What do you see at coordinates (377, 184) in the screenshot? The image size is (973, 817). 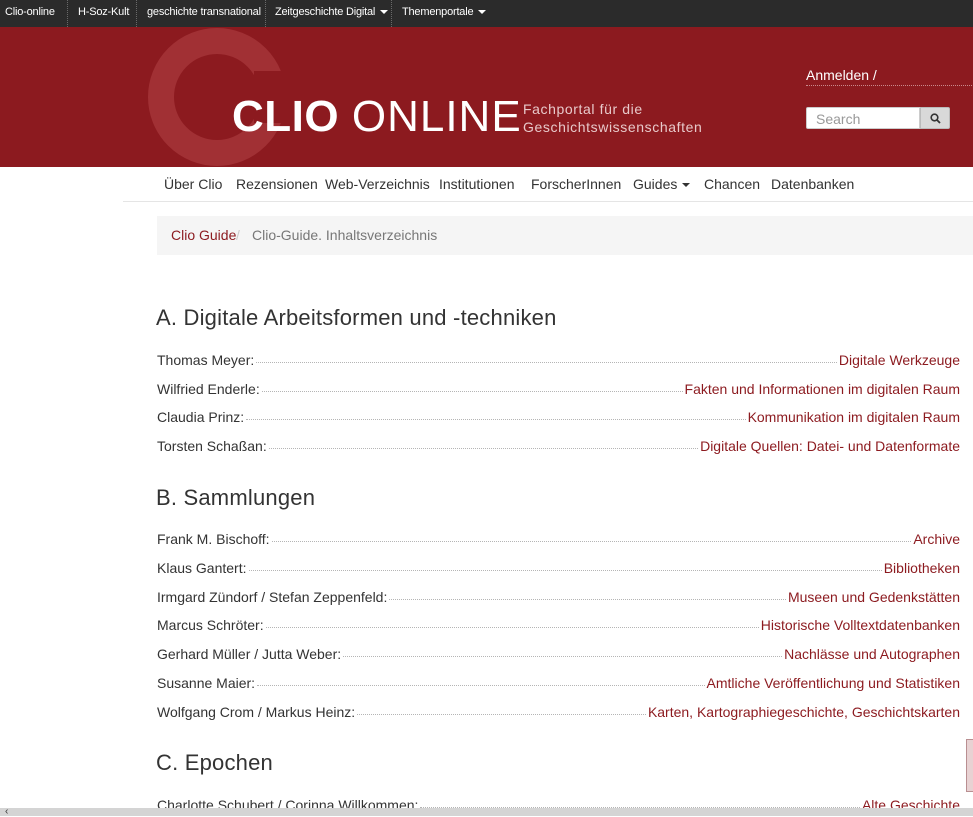 I see `nav-item-web-verzeichnis: Web-Verzeichnis` at bounding box center [377, 184].